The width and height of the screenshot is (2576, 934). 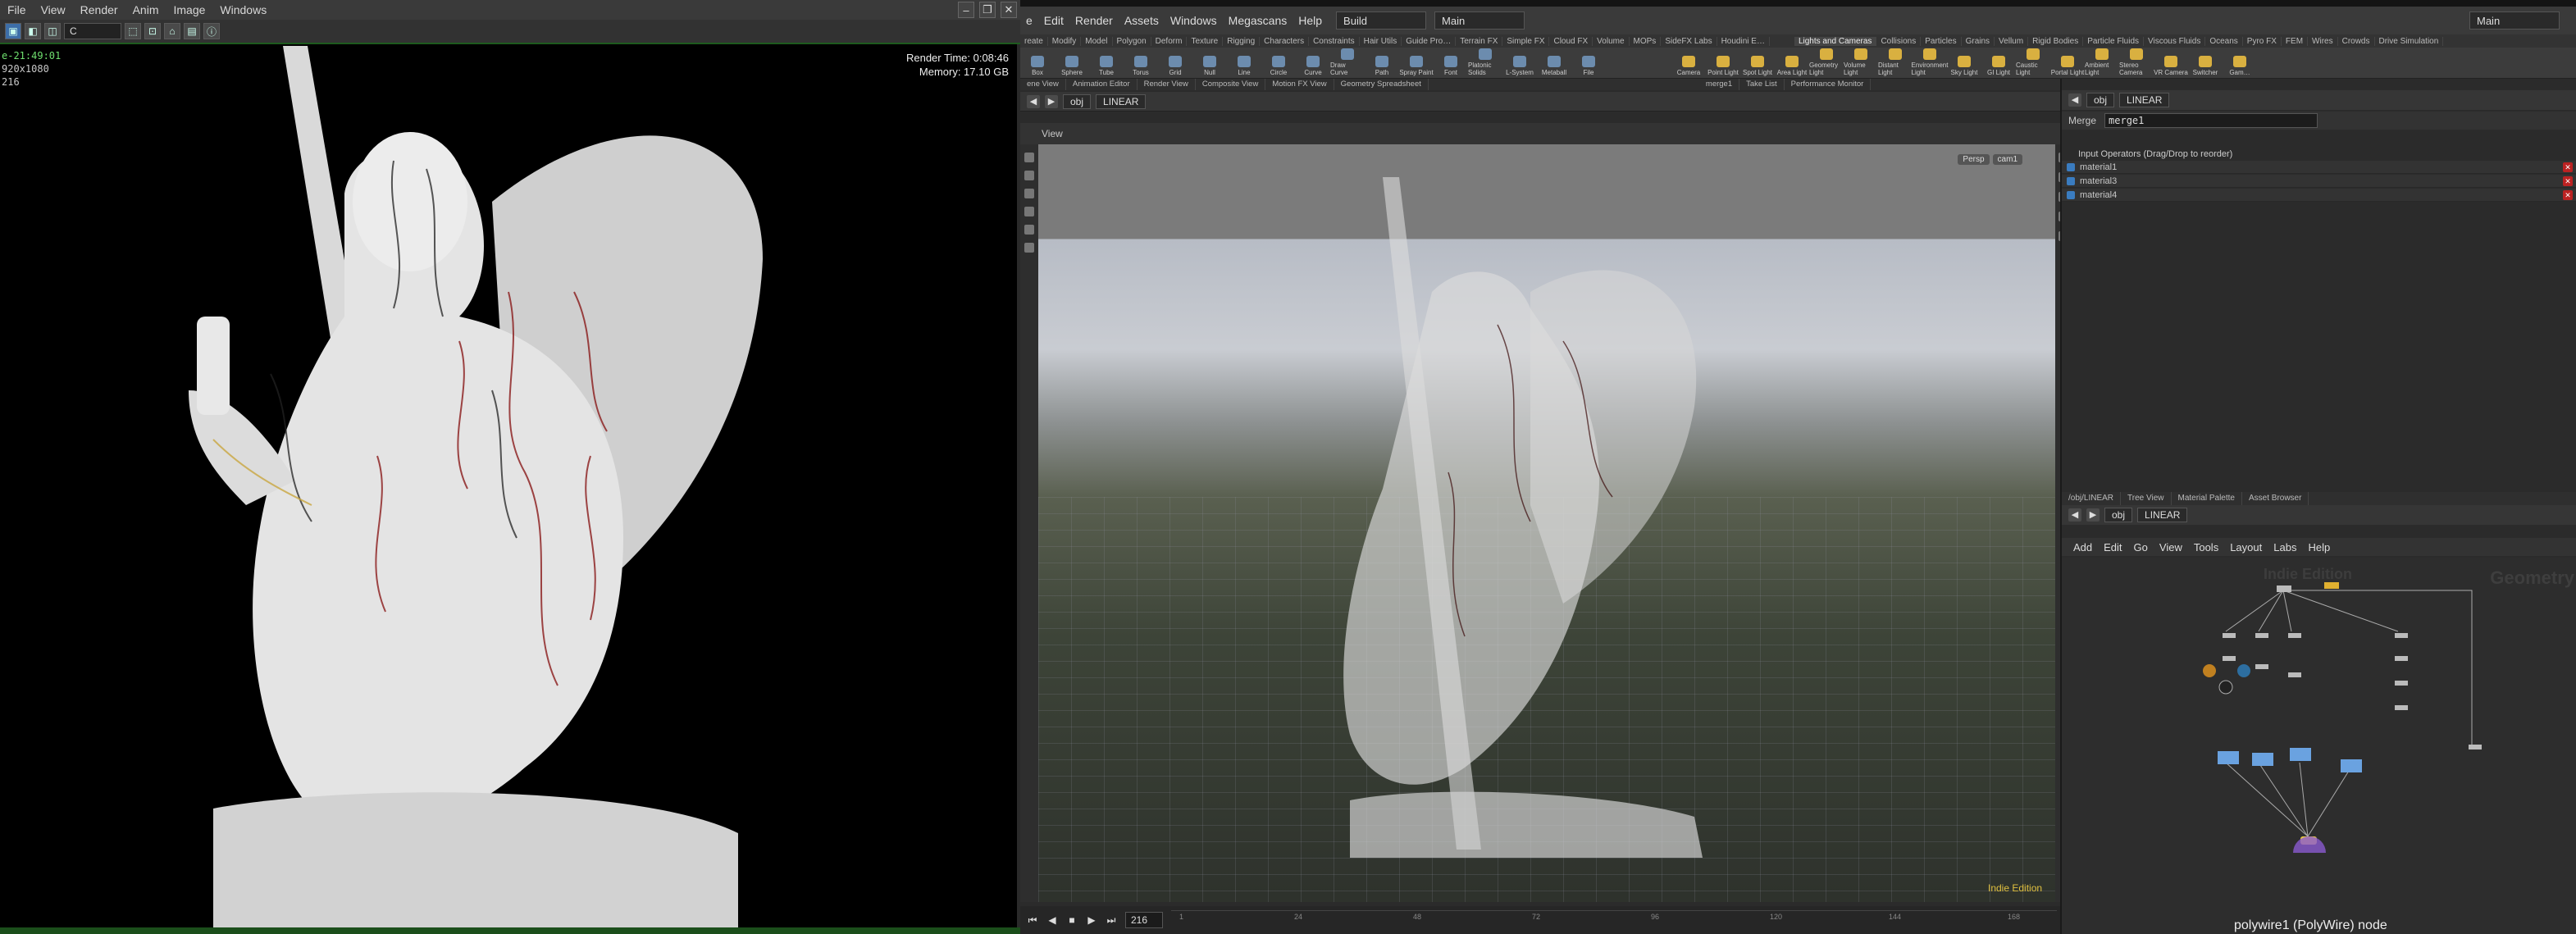 What do you see at coordinates (92, 31) in the screenshot?
I see `channel-select: C` at bounding box center [92, 31].